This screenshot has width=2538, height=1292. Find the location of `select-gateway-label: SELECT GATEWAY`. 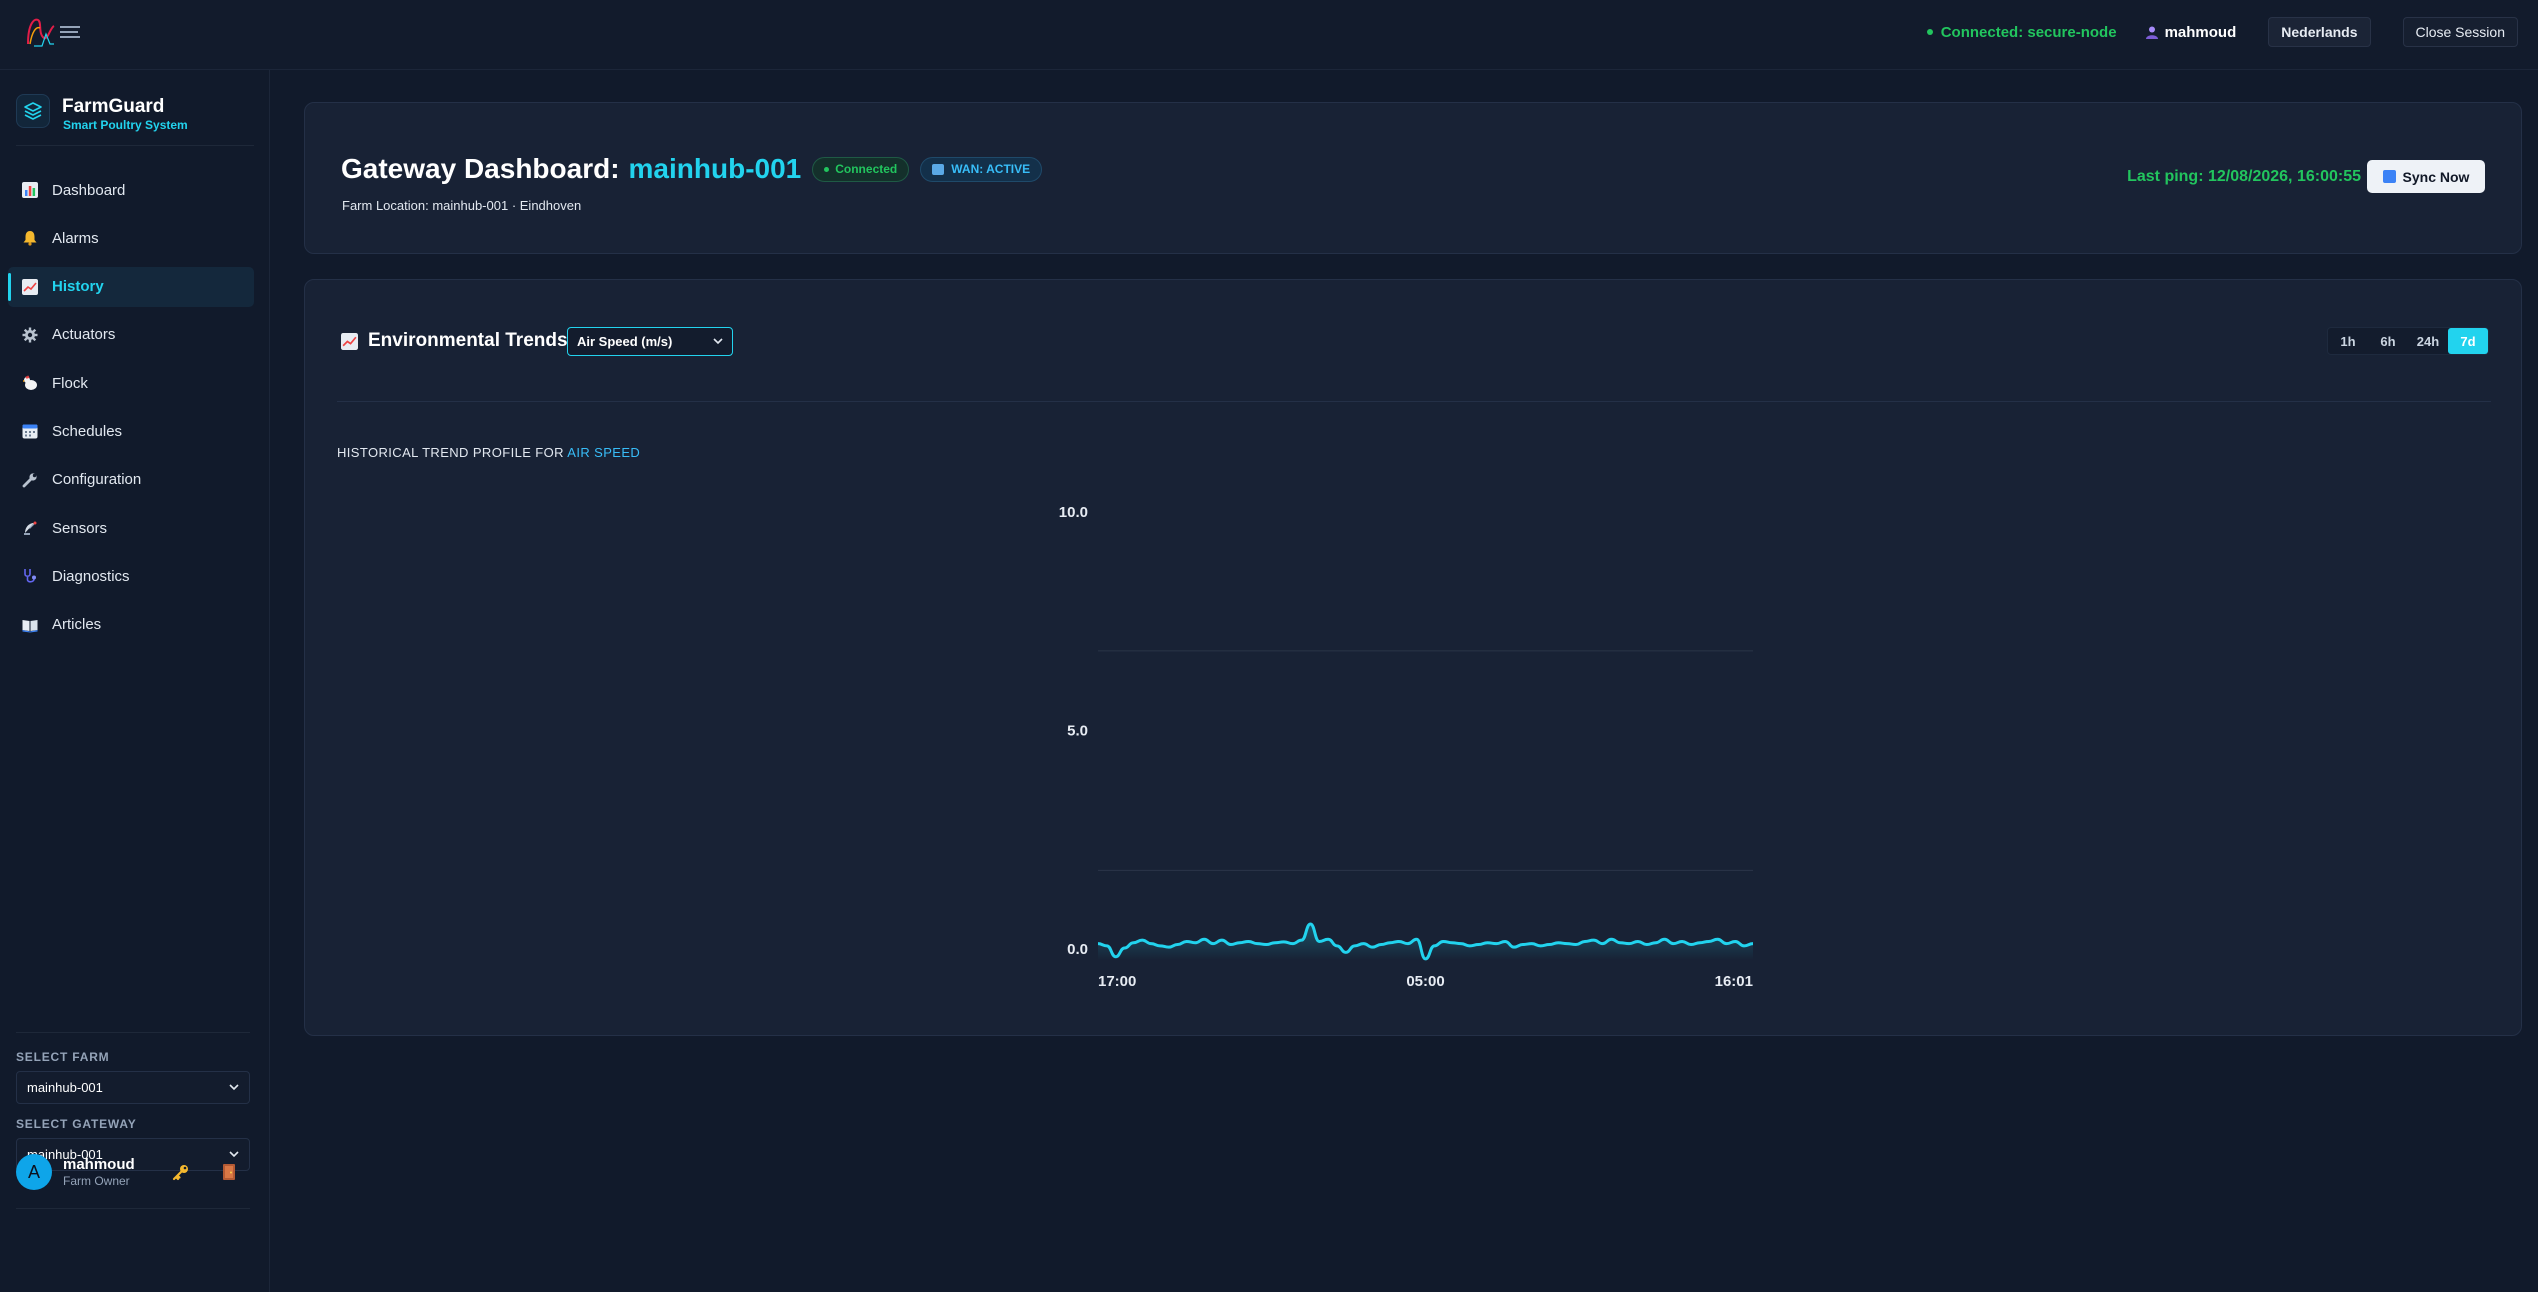

select-gateway-label: SELECT GATEWAY is located at coordinates (76, 1124).